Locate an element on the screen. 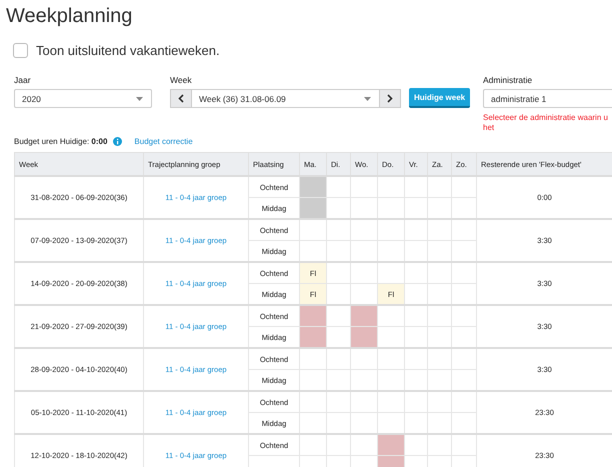 This screenshot has width=612, height=467. chevron-right-icon is located at coordinates (390, 98).